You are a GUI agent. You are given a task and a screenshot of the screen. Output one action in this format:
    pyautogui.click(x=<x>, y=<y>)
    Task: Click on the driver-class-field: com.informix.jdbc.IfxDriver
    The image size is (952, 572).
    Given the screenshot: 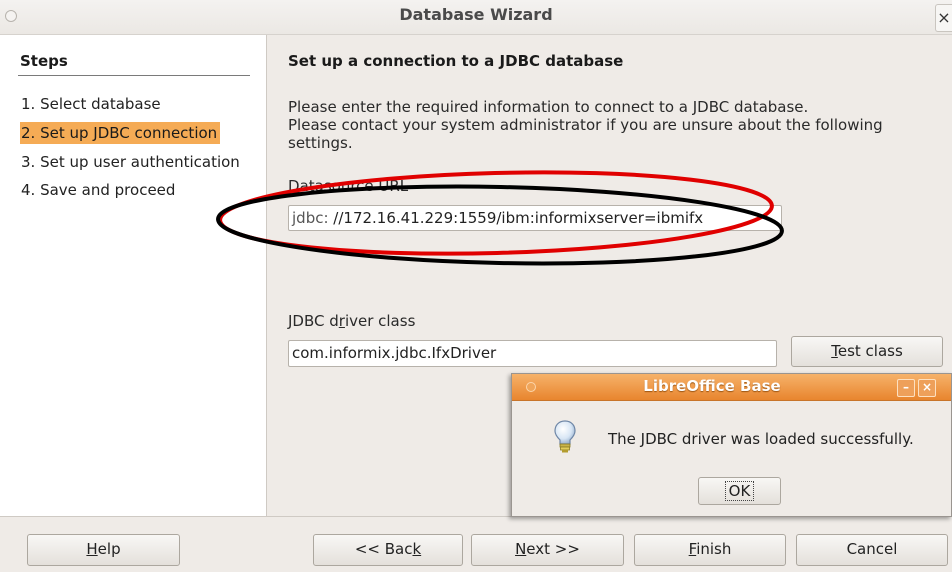 What is the action you would take?
    pyautogui.click(x=532, y=353)
    